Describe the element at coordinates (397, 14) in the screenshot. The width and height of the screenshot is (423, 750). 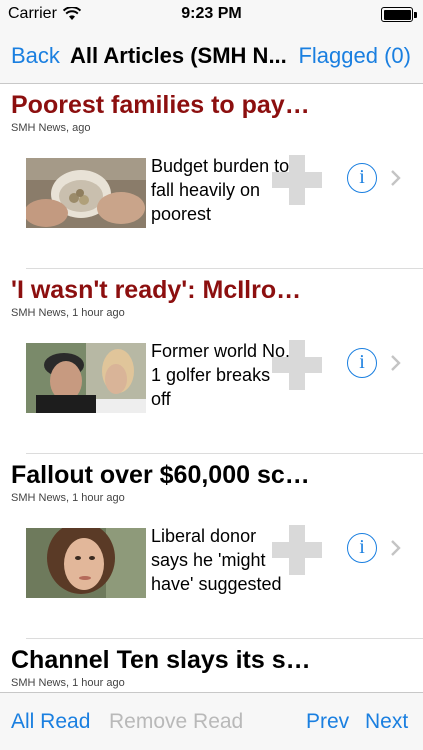
I see `battery-icon` at that location.